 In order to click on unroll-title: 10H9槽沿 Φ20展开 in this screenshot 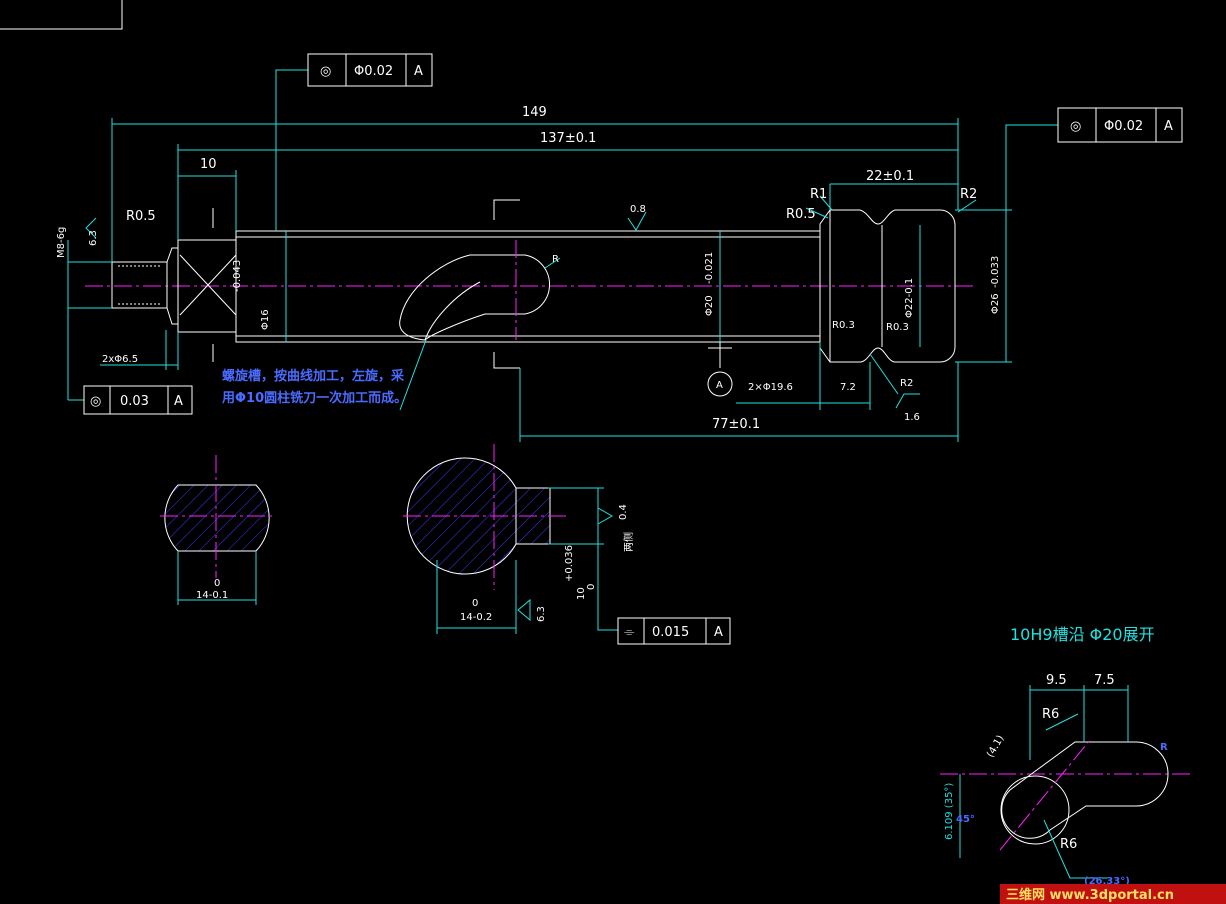, I will do `click(1082, 634)`.